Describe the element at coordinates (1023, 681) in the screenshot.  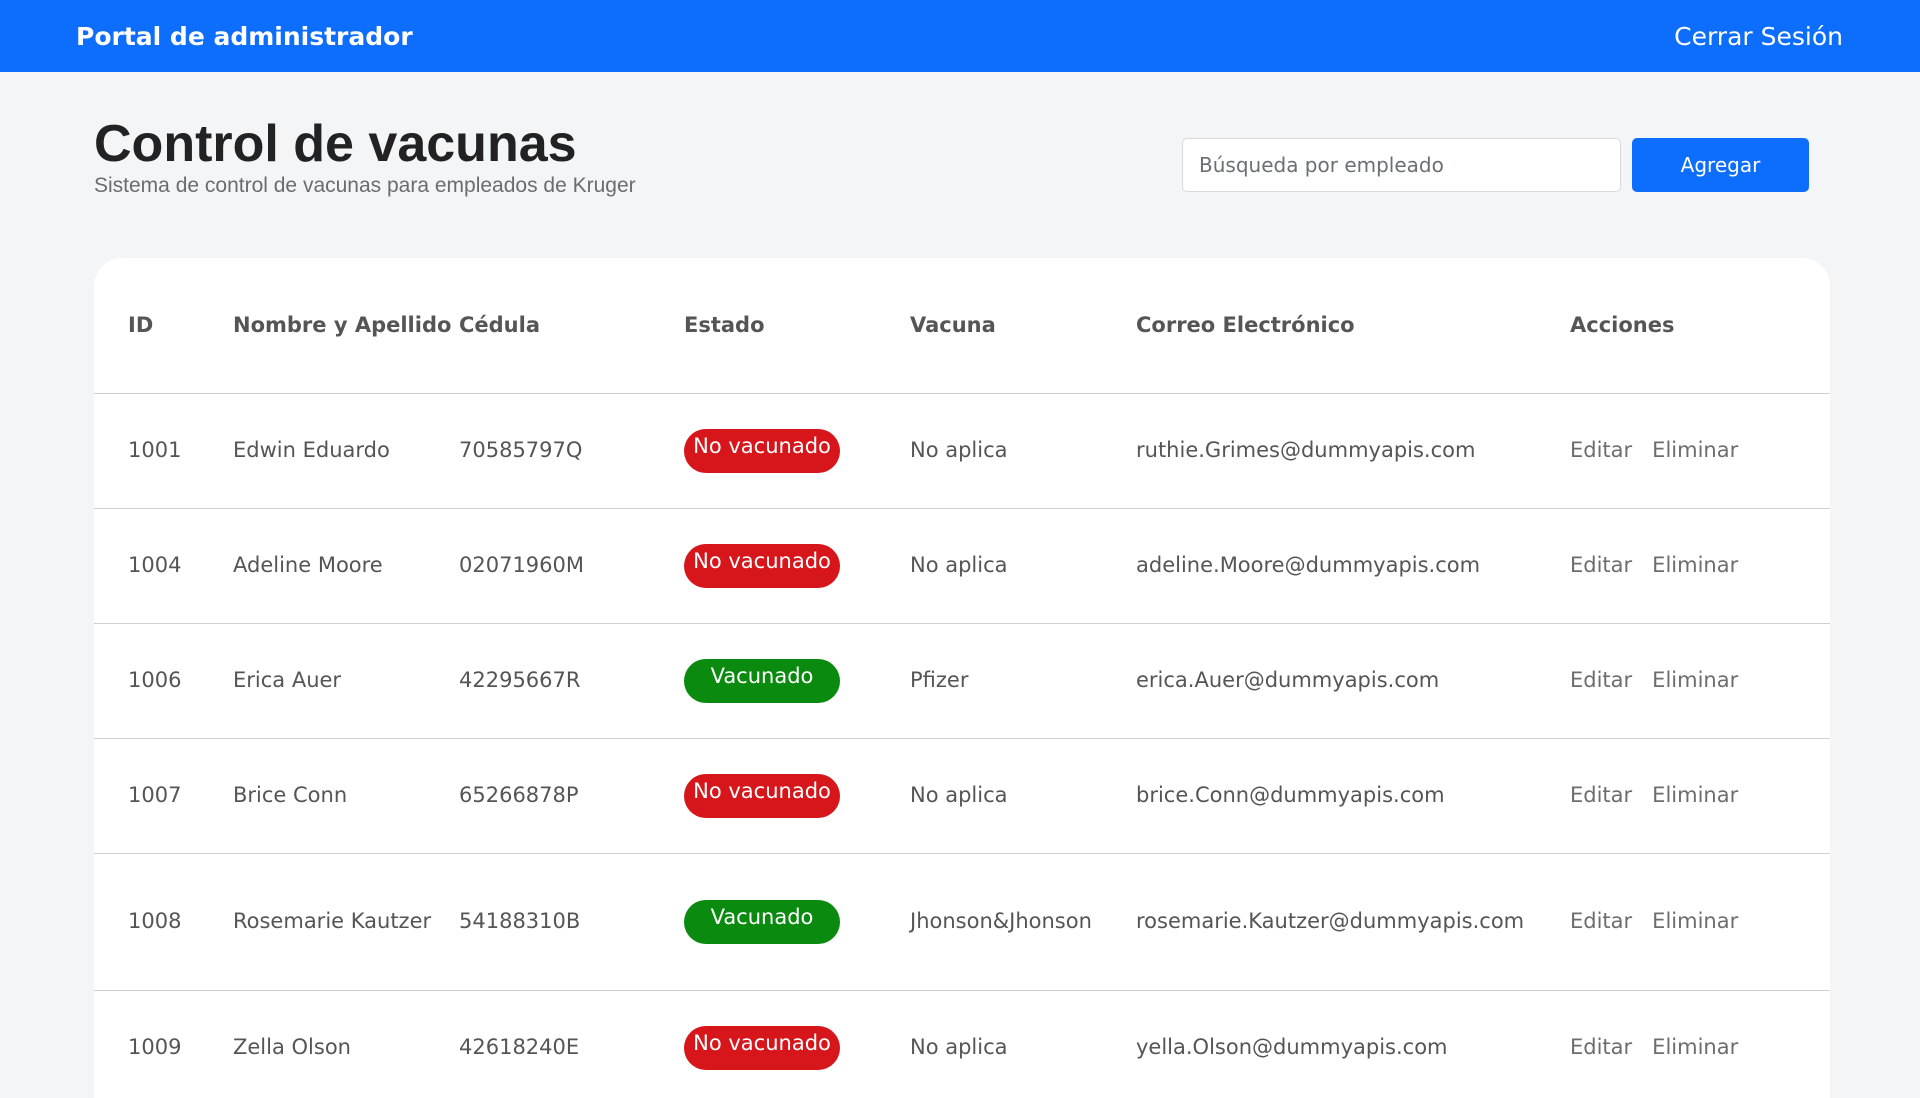
I see `cell-vacuna: Pfizer` at that location.